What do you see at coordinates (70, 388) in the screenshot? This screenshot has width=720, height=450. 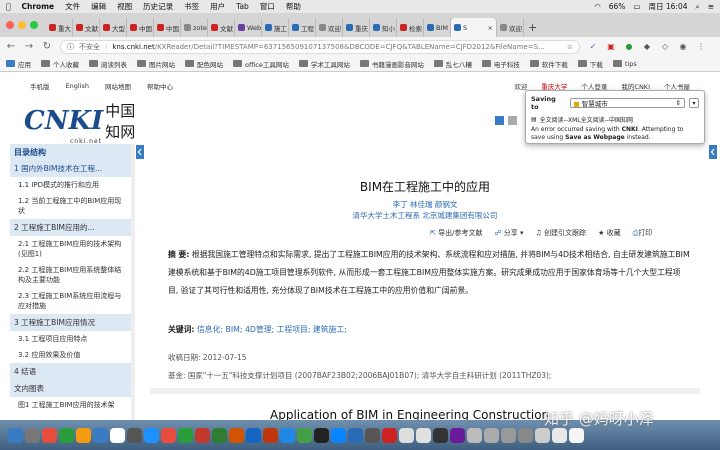 I see `sidebar-section: 文内图表` at bounding box center [70, 388].